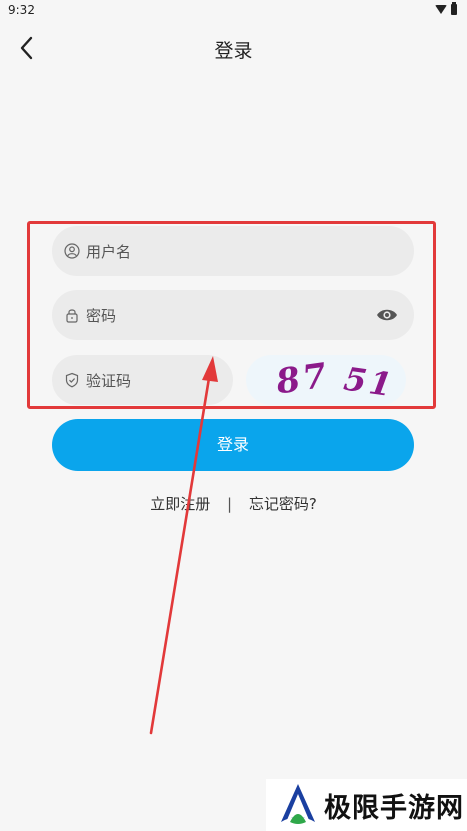 Image resolution: width=467 pixels, height=831 pixels. I want to click on watermark: 极限手游网, so click(366, 805).